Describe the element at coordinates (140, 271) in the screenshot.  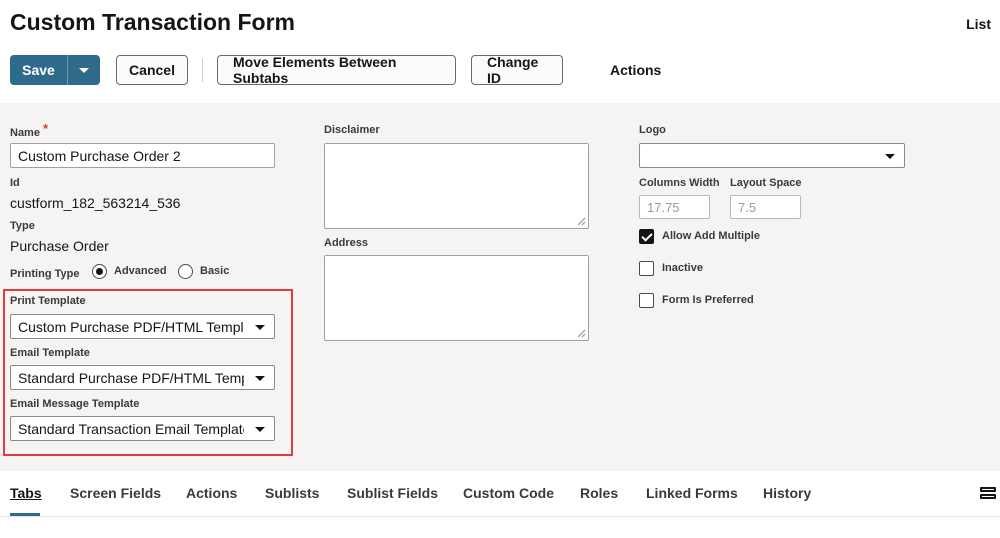
I see `printing-type-advanced-label: Advanced` at that location.